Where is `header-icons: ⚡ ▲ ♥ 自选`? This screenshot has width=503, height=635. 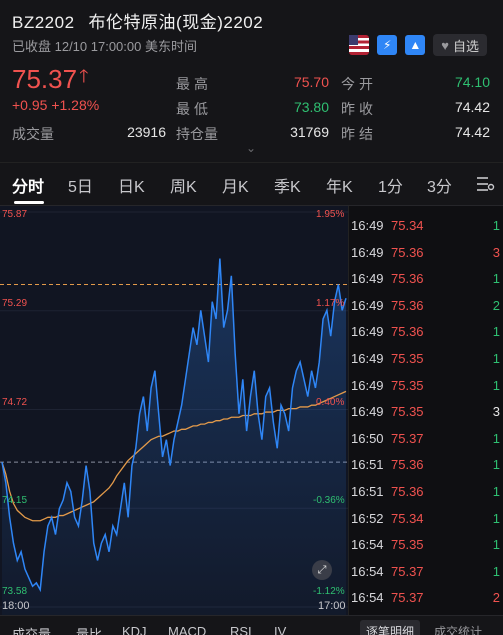 header-icons: ⚡ ▲ ♥ 自选 is located at coordinates (418, 45).